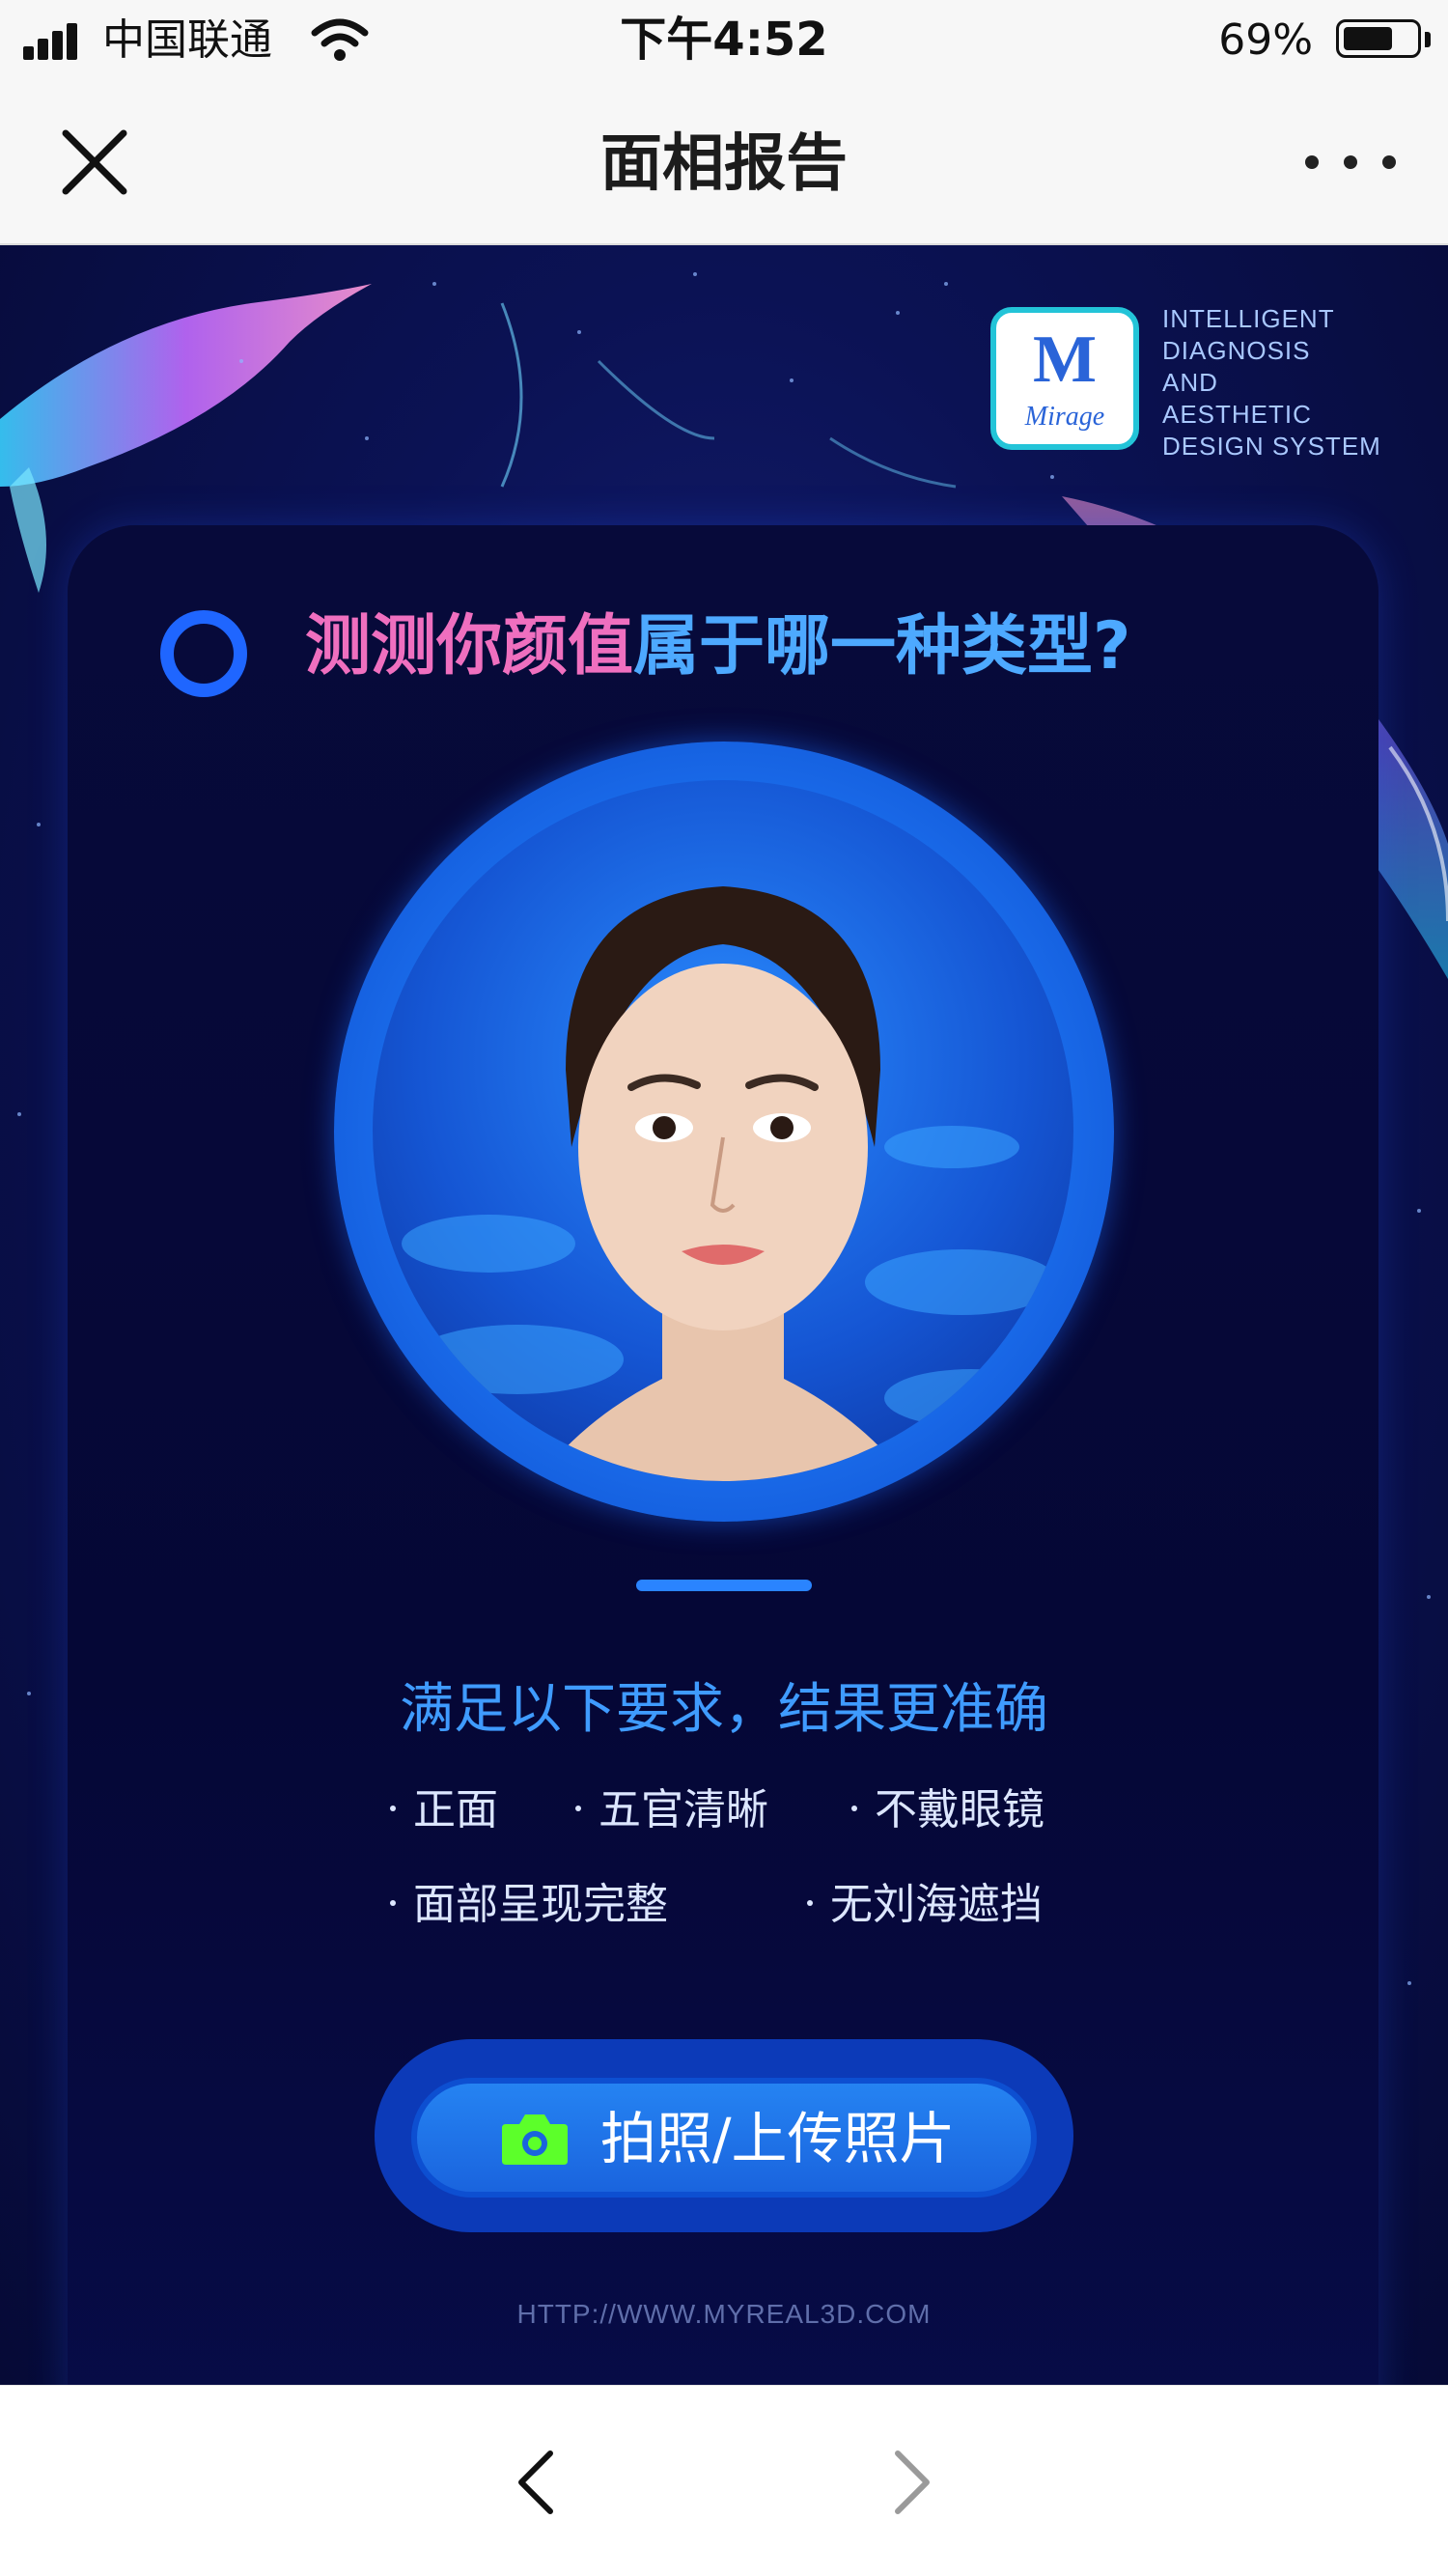  What do you see at coordinates (1350, 161) in the screenshot?
I see `more-icon` at bounding box center [1350, 161].